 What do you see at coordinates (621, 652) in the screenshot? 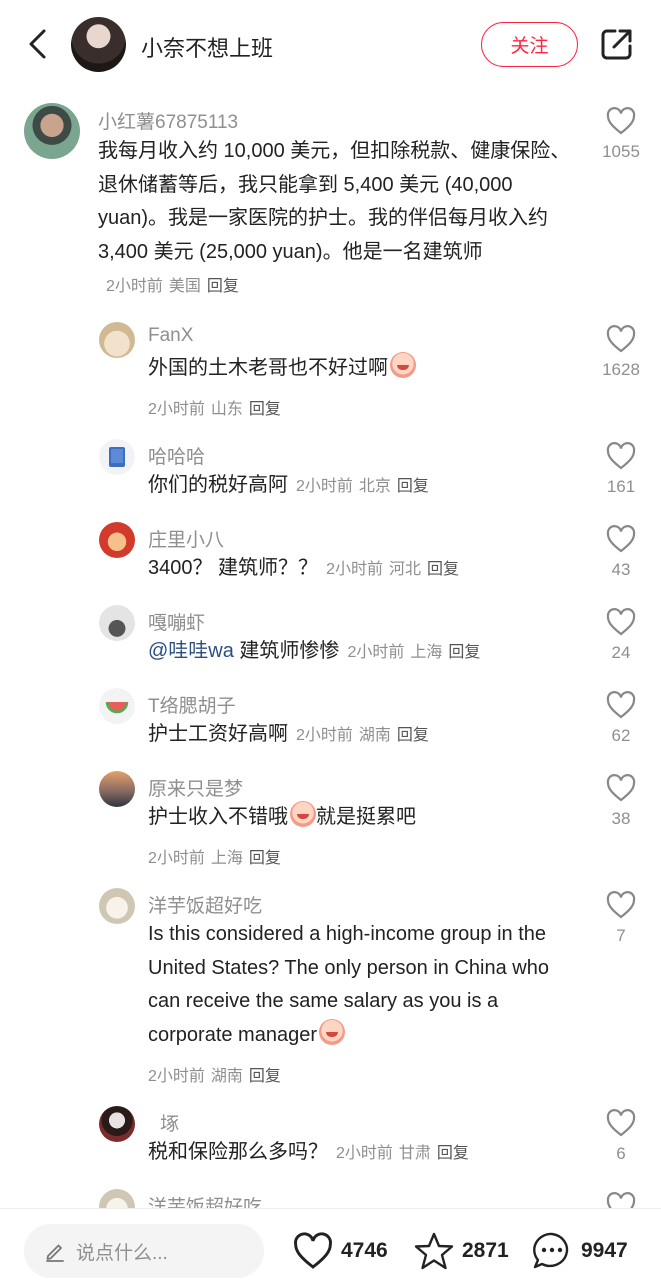
I see `like-count: 24` at bounding box center [621, 652].